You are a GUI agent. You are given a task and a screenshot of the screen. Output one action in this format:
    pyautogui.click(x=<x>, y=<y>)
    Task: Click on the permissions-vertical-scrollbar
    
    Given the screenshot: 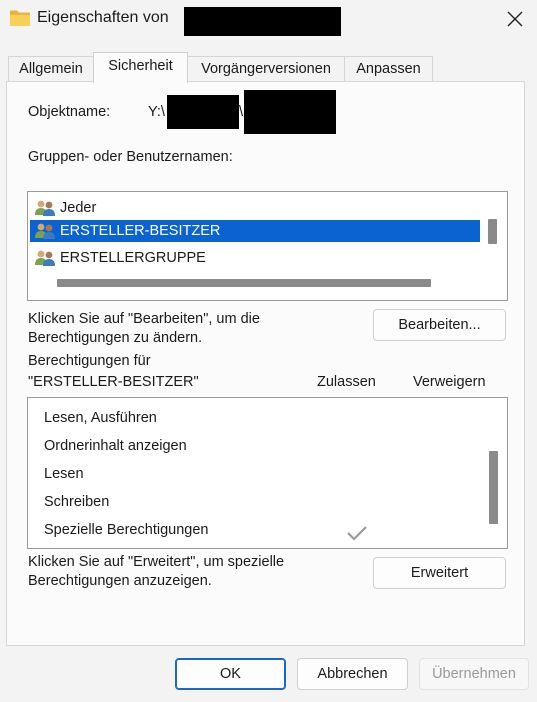 What is the action you would take?
    pyautogui.click(x=493, y=487)
    